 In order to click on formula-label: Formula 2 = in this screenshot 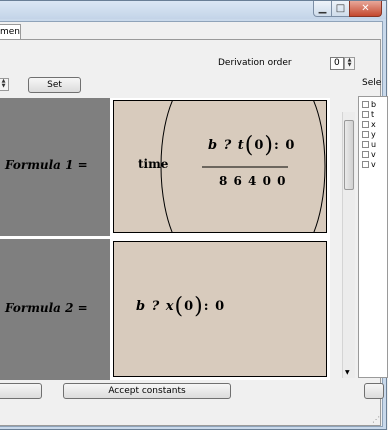, I will do `click(46, 308)`.